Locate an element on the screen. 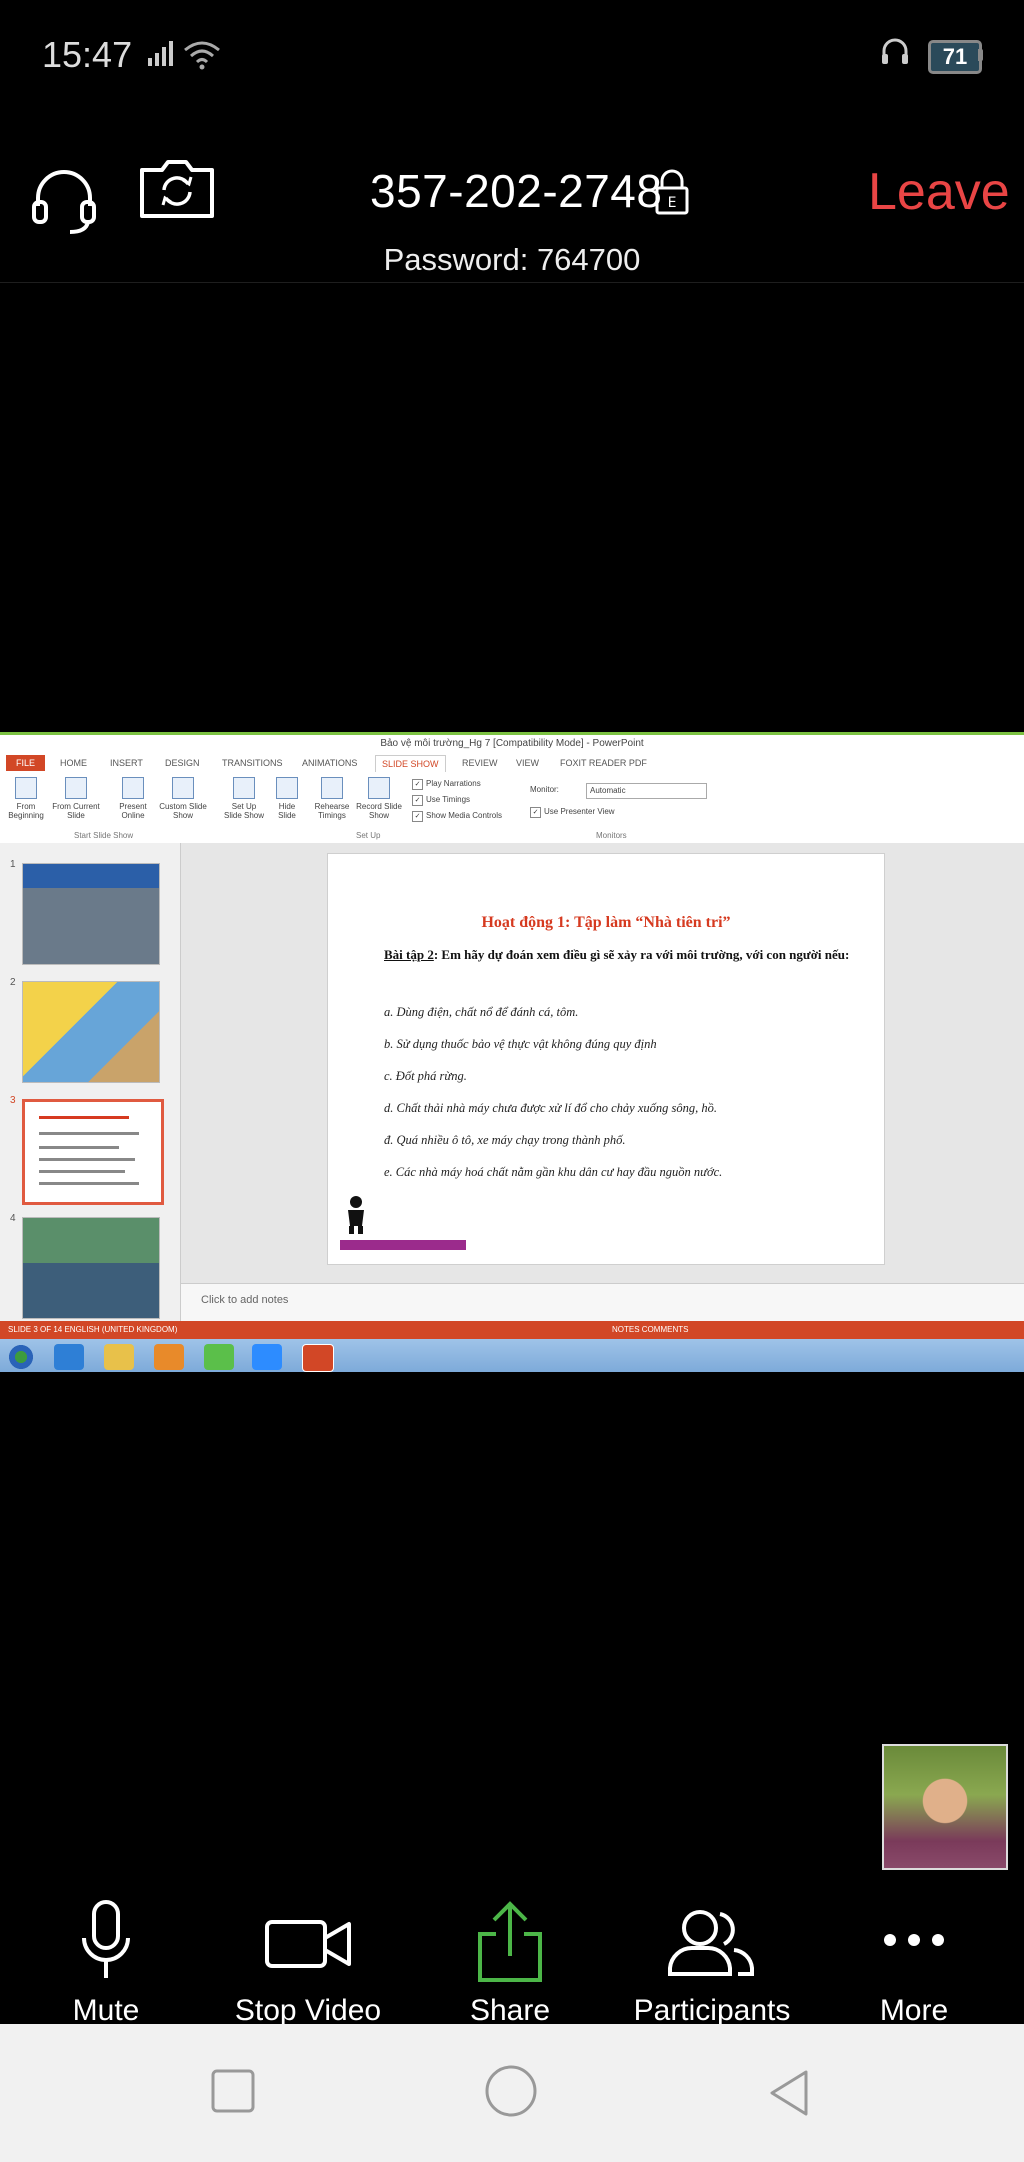 This screenshot has height=2162, width=1024. slide-item: a. Dùng điện, chất nổ để đánh cá, tôm. is located at coordinates (481, 1012).